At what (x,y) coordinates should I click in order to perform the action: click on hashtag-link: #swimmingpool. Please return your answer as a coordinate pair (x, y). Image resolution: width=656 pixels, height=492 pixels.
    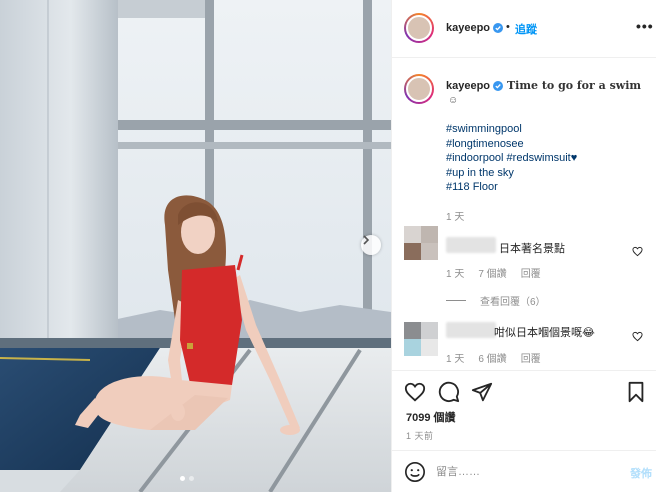
    Looking at the image, I should click on (511, 129).